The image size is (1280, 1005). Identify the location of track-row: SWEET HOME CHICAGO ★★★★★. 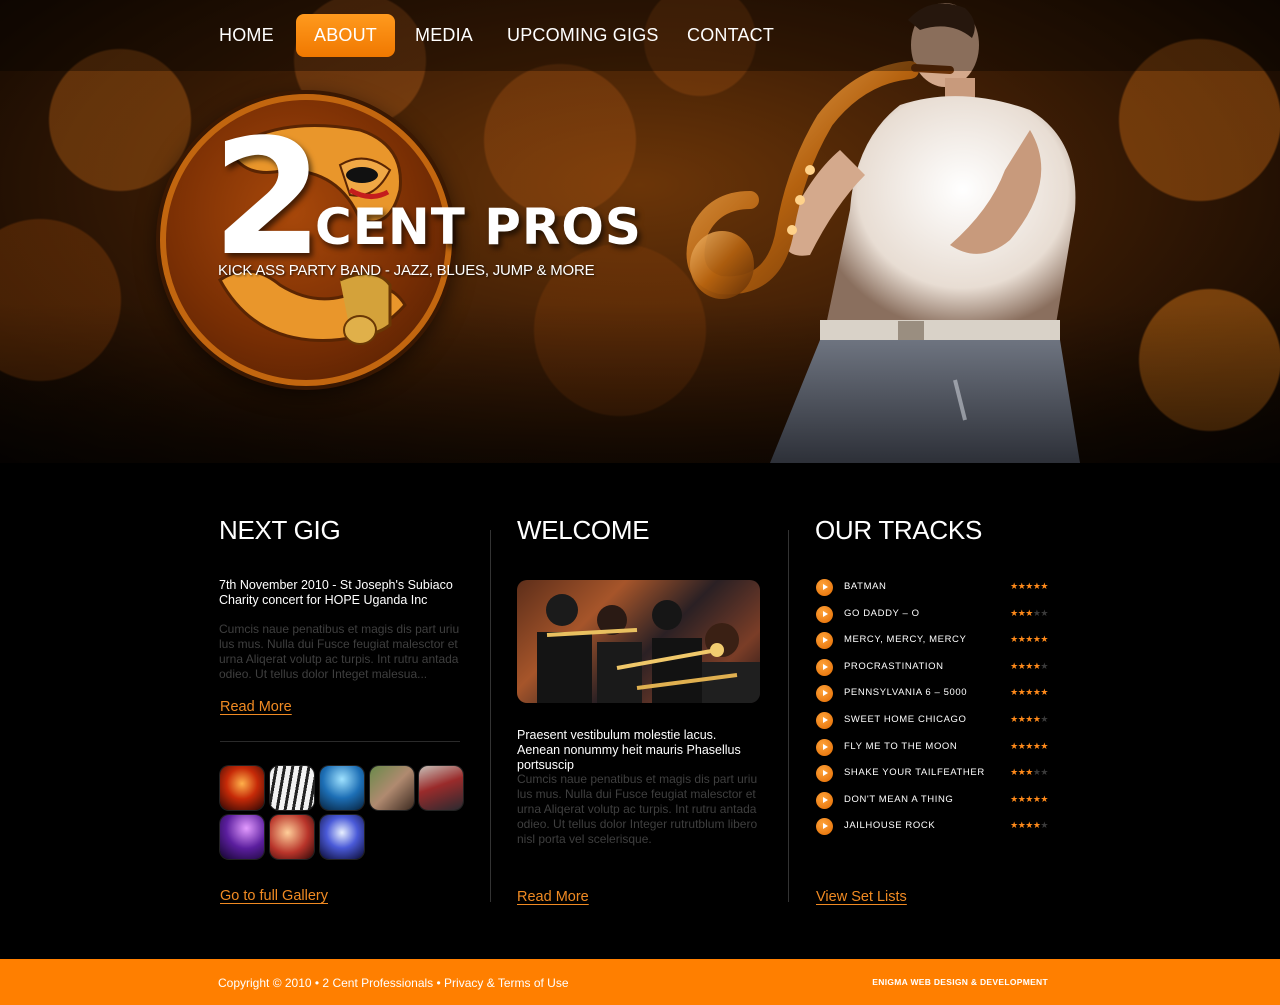
(932, 721).